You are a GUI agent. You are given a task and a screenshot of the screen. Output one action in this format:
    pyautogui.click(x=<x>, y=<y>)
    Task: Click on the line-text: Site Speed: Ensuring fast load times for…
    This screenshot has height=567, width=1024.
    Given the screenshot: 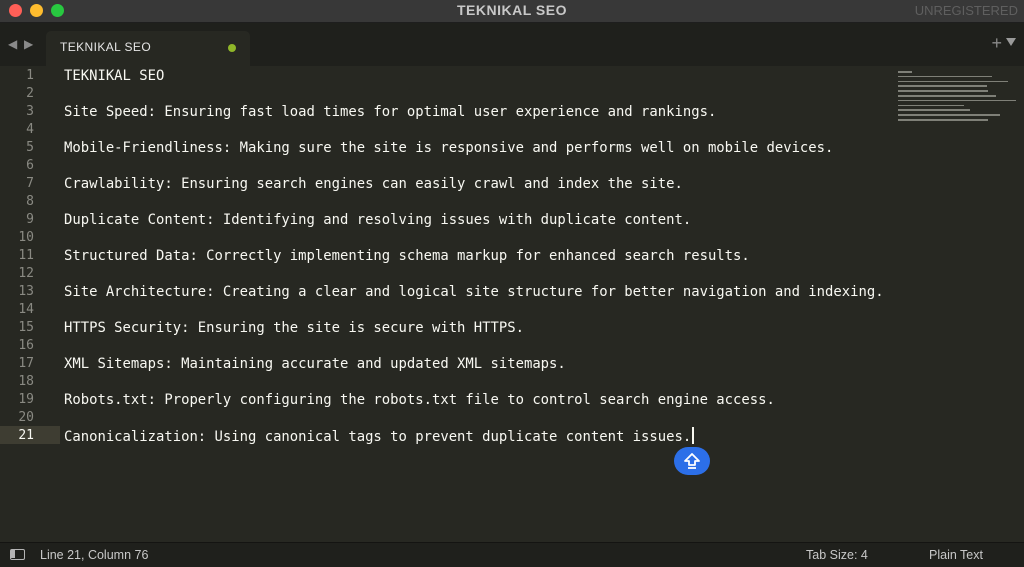 What is the action you would take?
    pyautogui.click(x=390, y=112)
    